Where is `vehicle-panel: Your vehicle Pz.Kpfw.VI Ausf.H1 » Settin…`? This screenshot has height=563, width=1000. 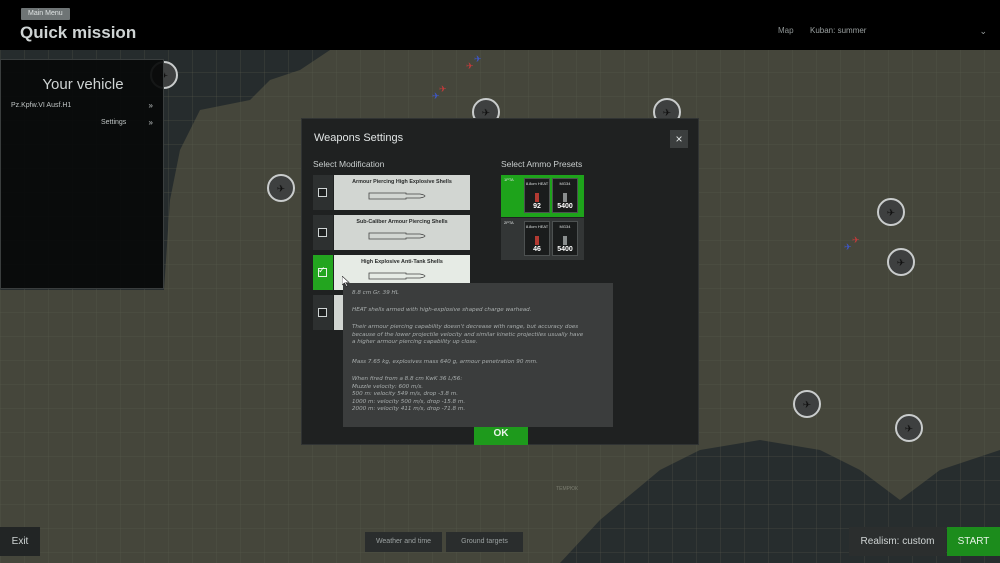 vehicle-panel: Your vehicle Pz.Kpfw.VI Ausf.H1 » Settin… is located at coordinates (82, 174).